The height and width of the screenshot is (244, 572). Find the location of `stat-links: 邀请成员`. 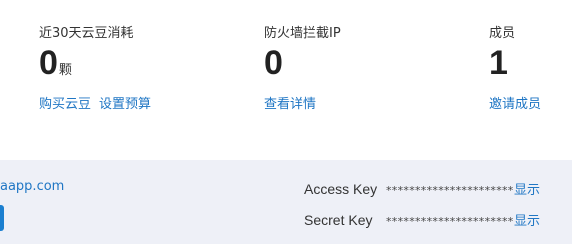

stat-links: 邀请成员 is located at coordinates (515, 102).